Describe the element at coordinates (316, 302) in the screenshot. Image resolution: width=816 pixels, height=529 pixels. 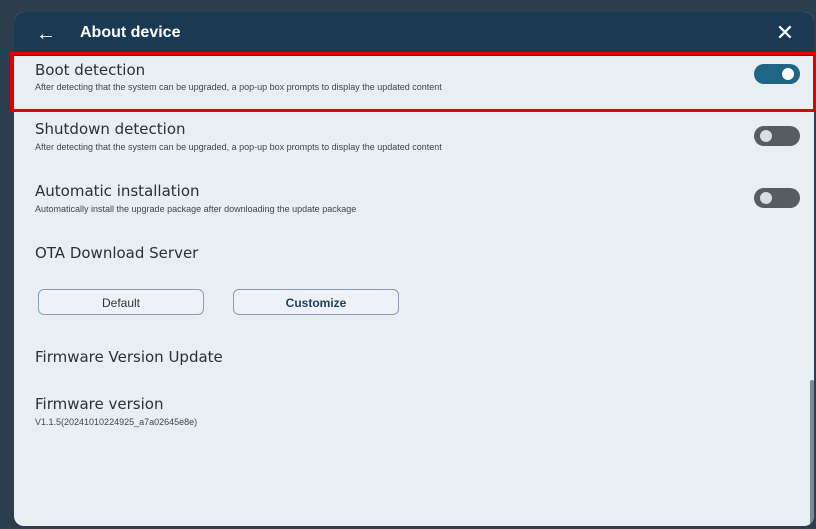
I see `customize-server-button: Customize` at that location.